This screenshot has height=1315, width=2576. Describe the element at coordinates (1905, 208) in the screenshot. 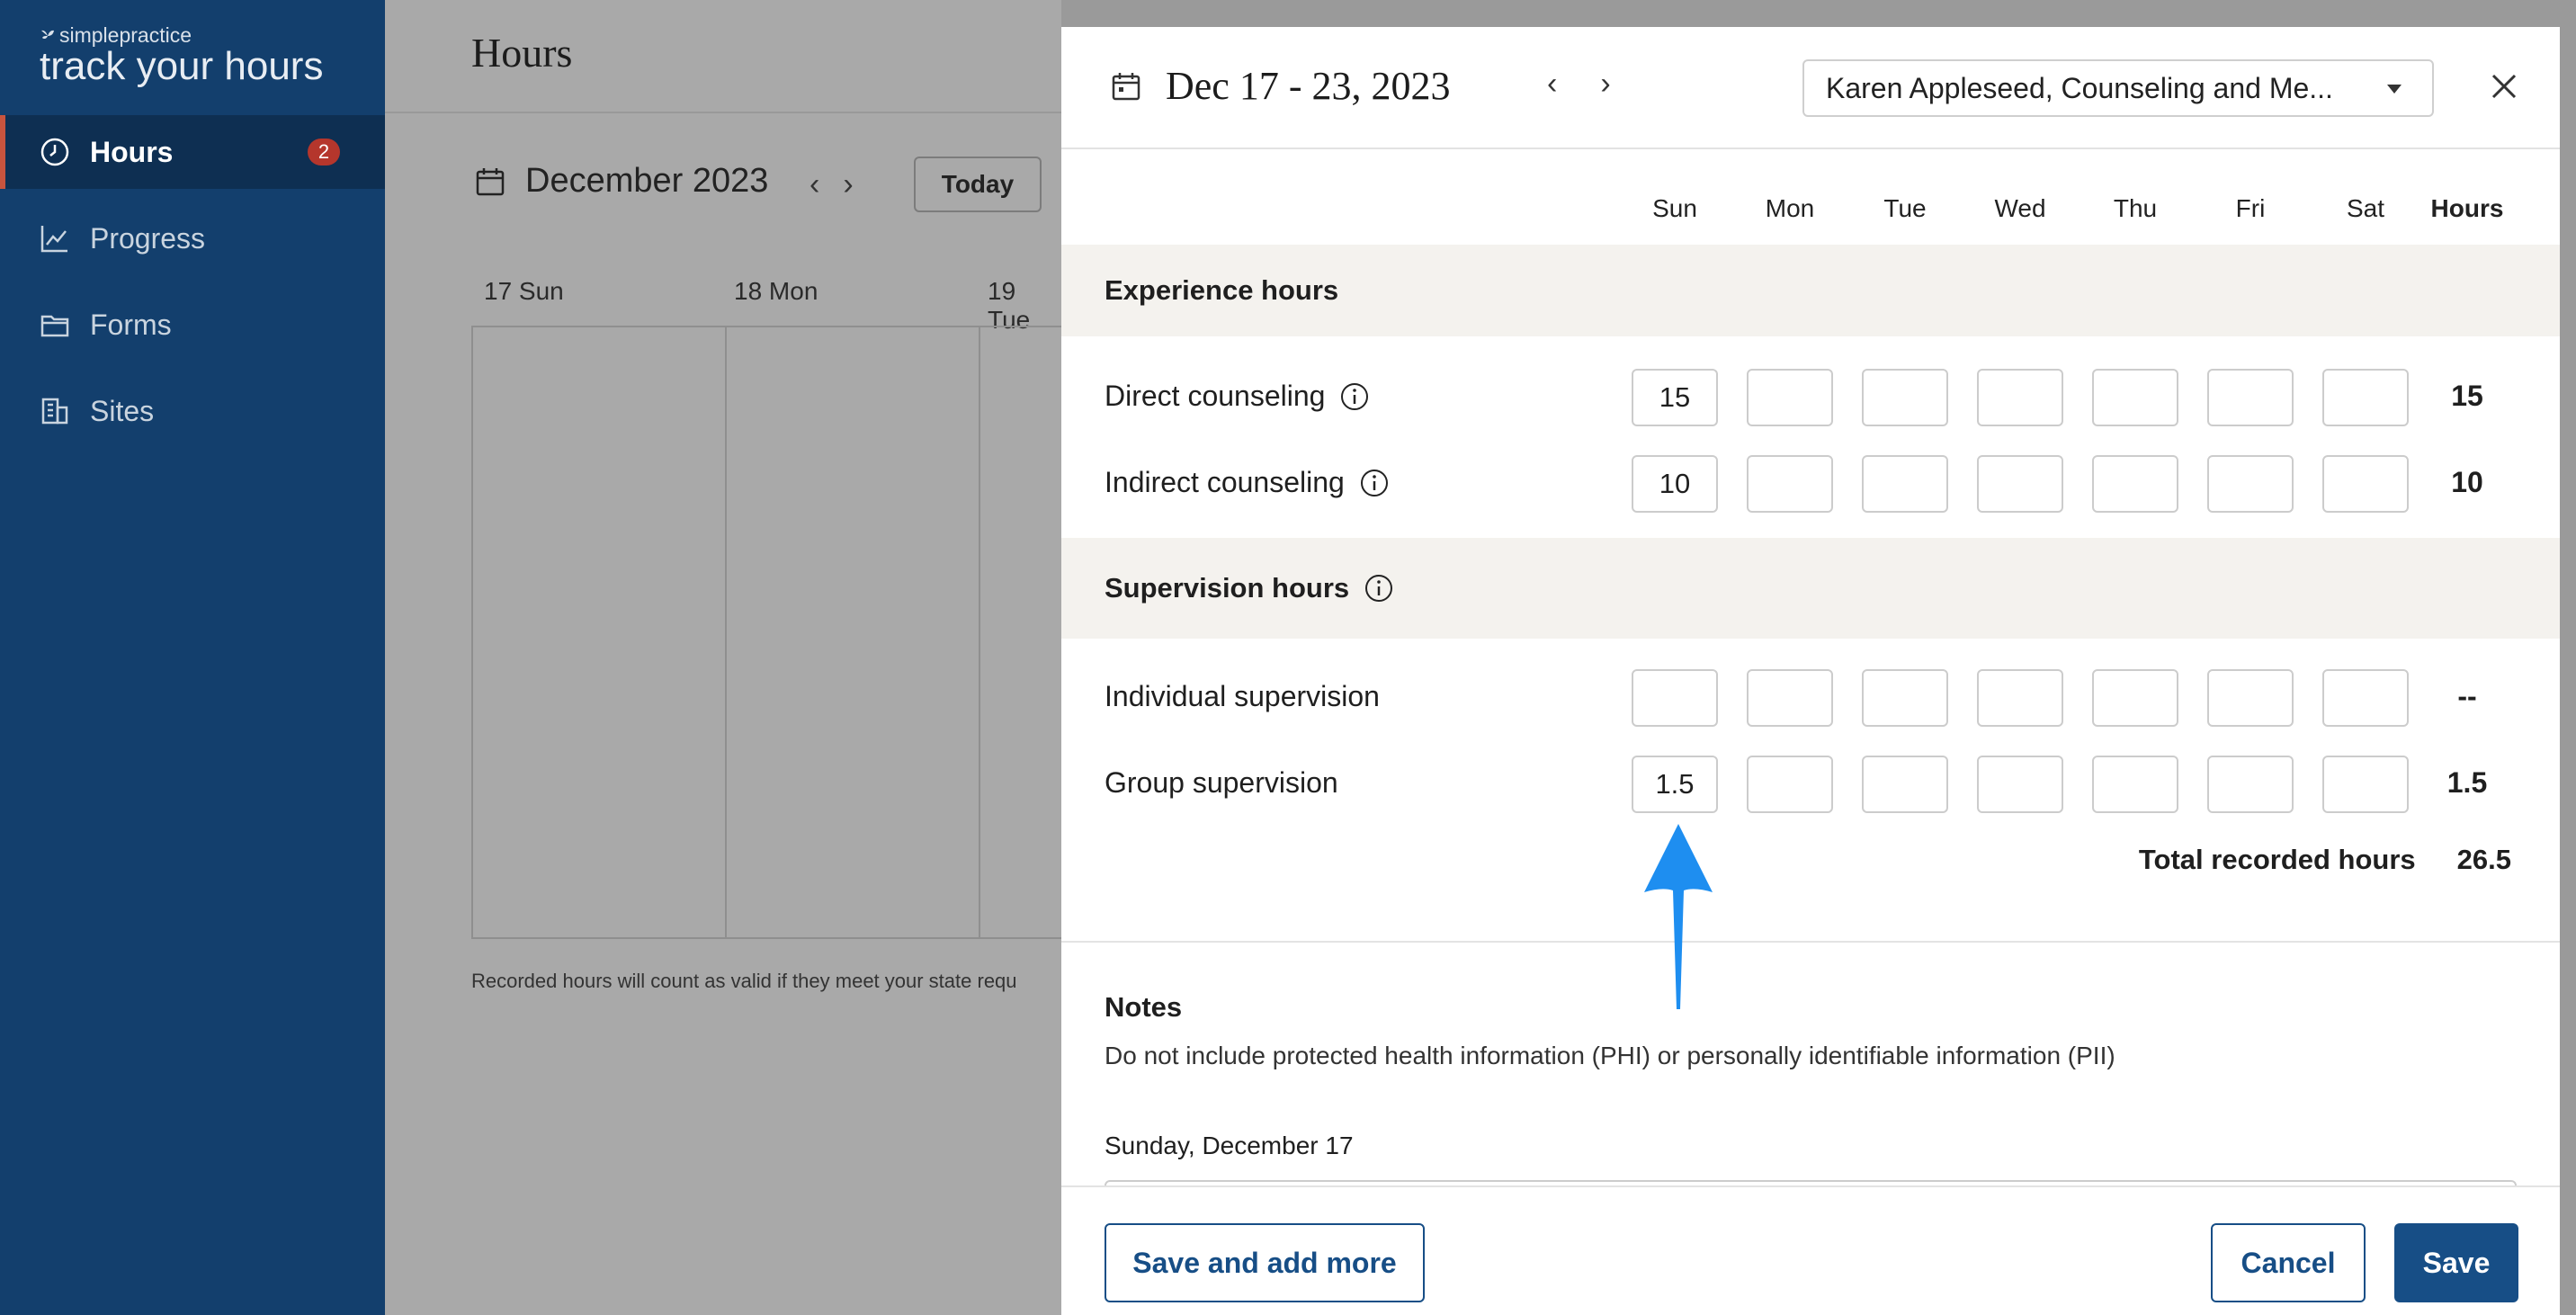

I see `weekday-header: Tue` at that location.